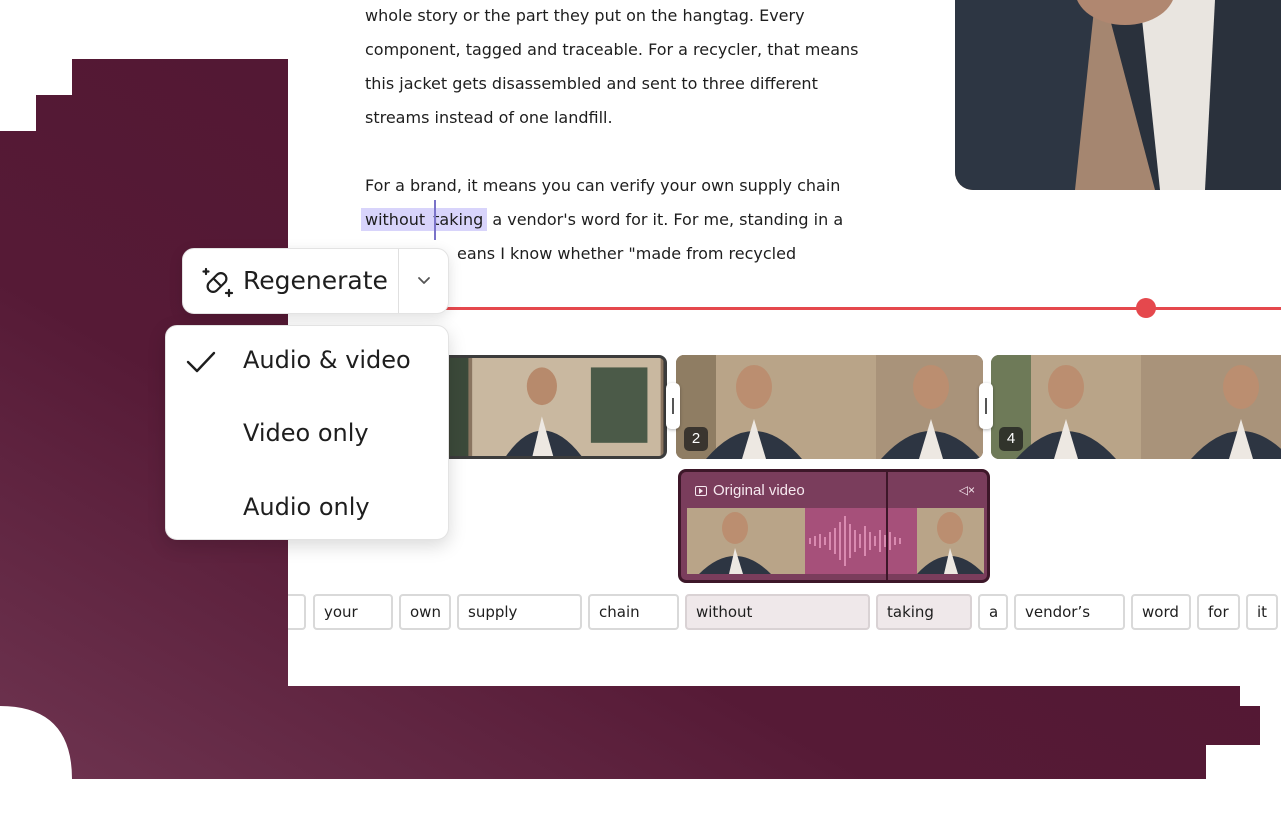  What do you see at coordinates (425, 612) in the screenshot?
I see `word-chip: own` at bounding box center [425, 612].